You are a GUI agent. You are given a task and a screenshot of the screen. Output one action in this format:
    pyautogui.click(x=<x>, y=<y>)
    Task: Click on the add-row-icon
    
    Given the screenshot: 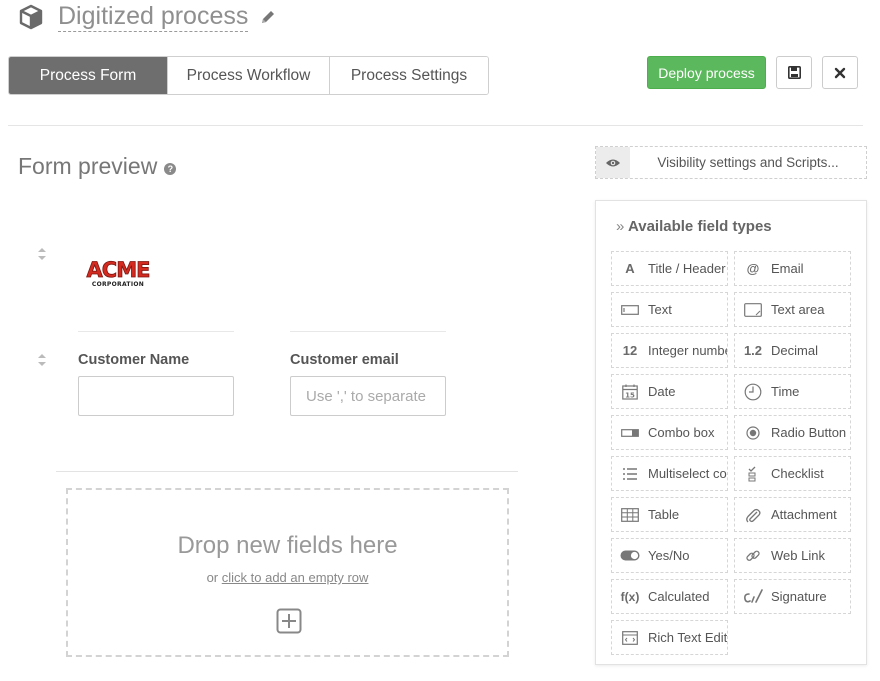 What is the action you would take?
    pyautogui.click(x=289, y=621)
    